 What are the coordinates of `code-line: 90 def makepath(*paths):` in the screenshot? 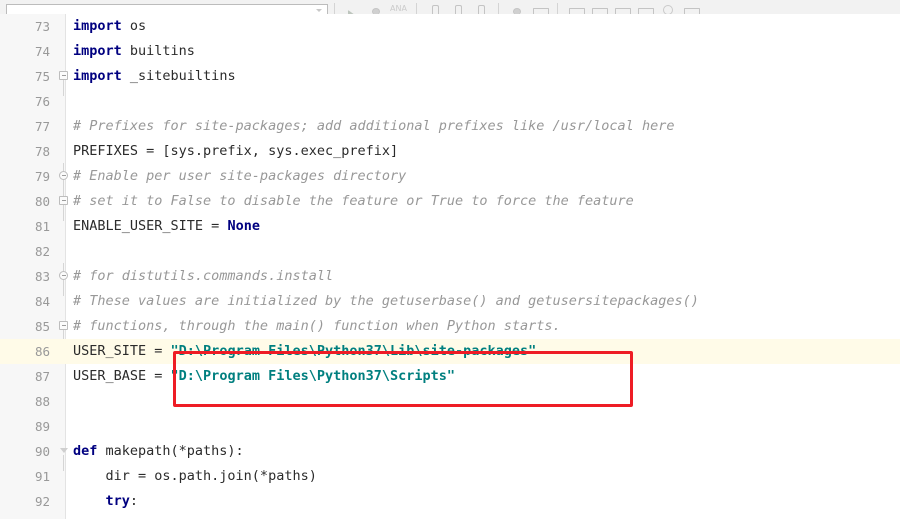 It's located at (450, 455).